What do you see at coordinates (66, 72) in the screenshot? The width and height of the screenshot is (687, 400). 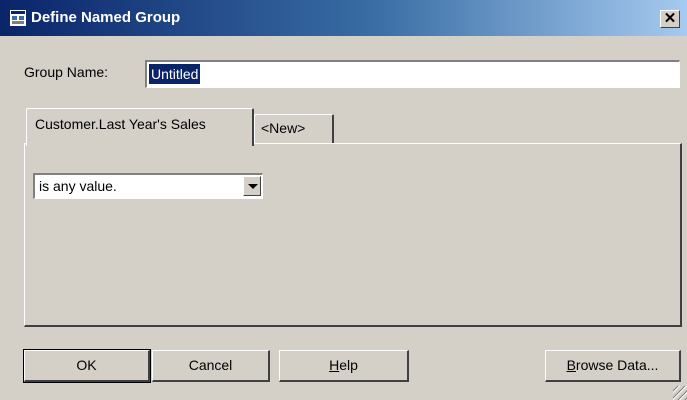 I see `group-name-label: Group Name:` at bounding box center [66, 72].